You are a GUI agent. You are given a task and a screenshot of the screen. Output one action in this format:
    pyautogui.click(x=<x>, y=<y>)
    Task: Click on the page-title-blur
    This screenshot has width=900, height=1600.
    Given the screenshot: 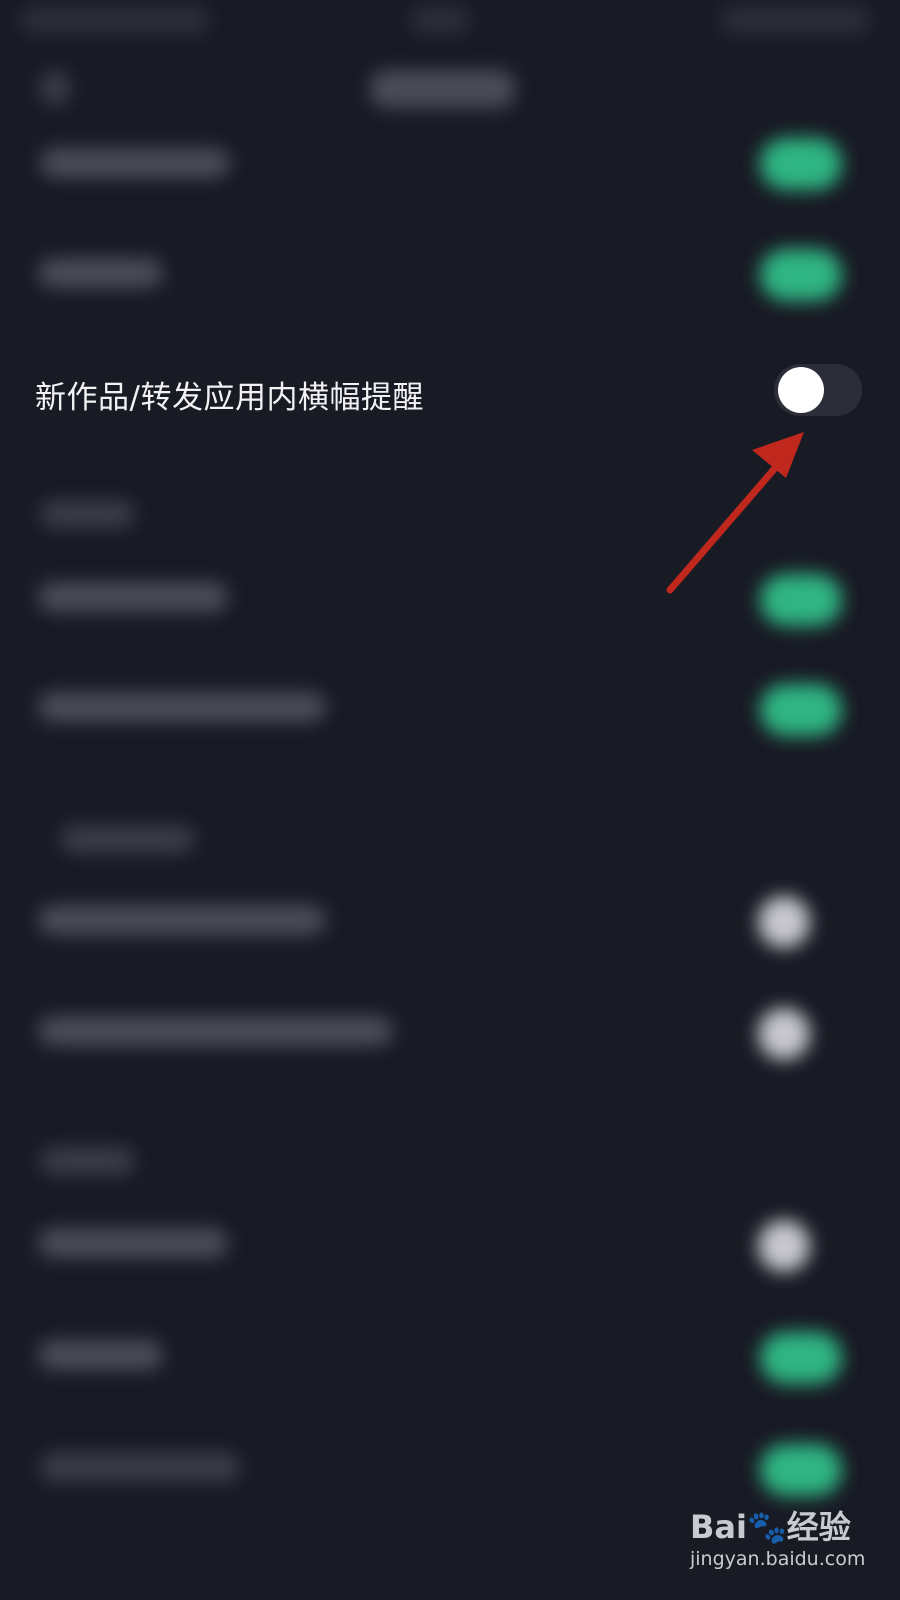 What is the action you would take?
    pyautogui.click(x=442, y=89)
    